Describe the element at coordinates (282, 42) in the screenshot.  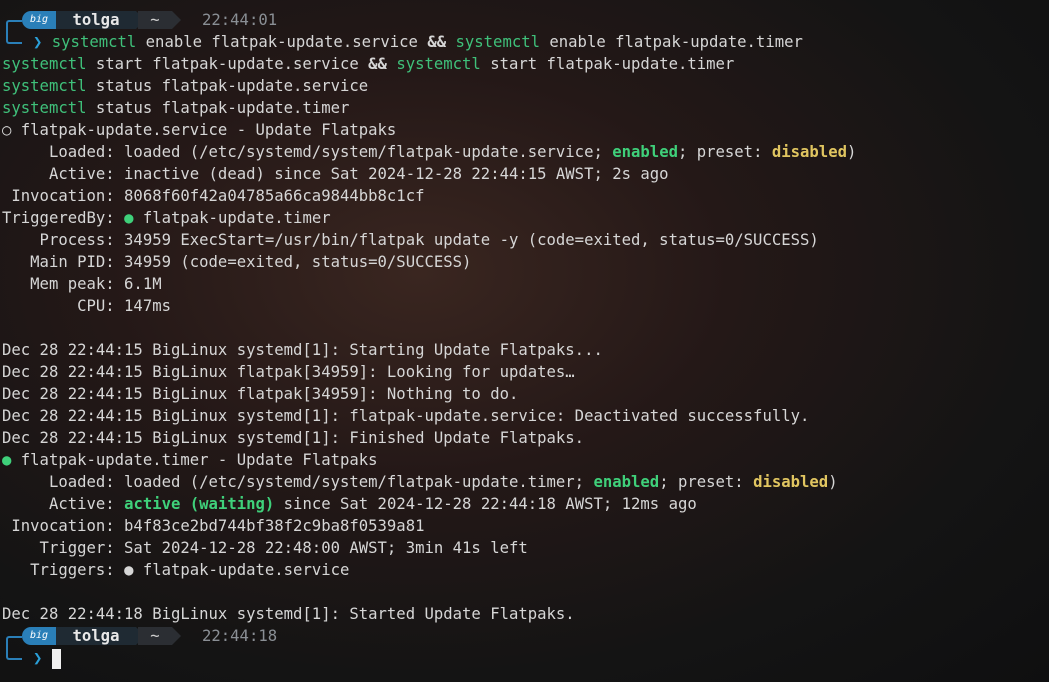
I see `cmd-text: enable flatpak-update.service` at that location.